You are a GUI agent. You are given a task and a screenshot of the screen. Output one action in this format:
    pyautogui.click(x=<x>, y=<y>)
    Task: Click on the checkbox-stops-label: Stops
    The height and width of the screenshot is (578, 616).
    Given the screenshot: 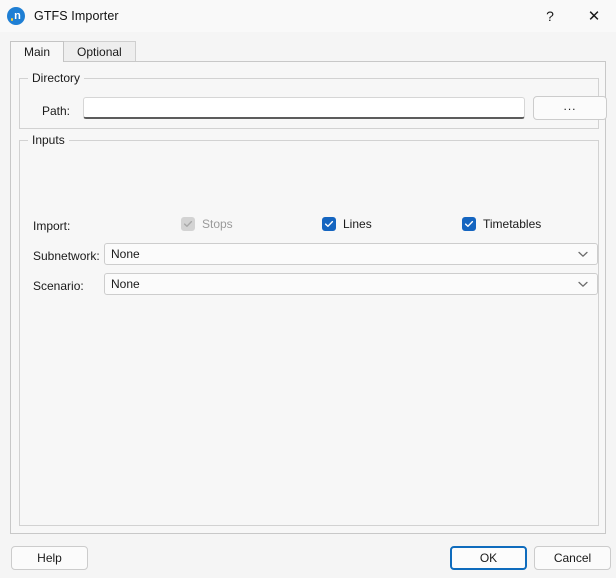 What is the action you would take?
    pyautogui.click(x=217, y=224)
    